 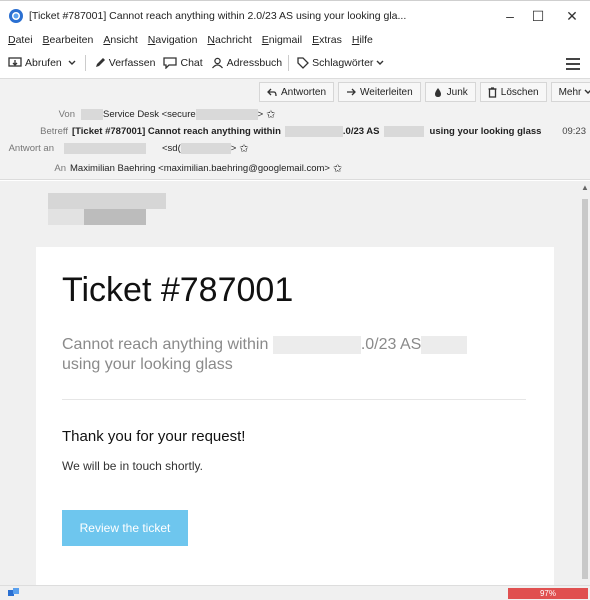 I want to click on menu-bearbeiten: Bearbeiten, so click(x=68, y=40).